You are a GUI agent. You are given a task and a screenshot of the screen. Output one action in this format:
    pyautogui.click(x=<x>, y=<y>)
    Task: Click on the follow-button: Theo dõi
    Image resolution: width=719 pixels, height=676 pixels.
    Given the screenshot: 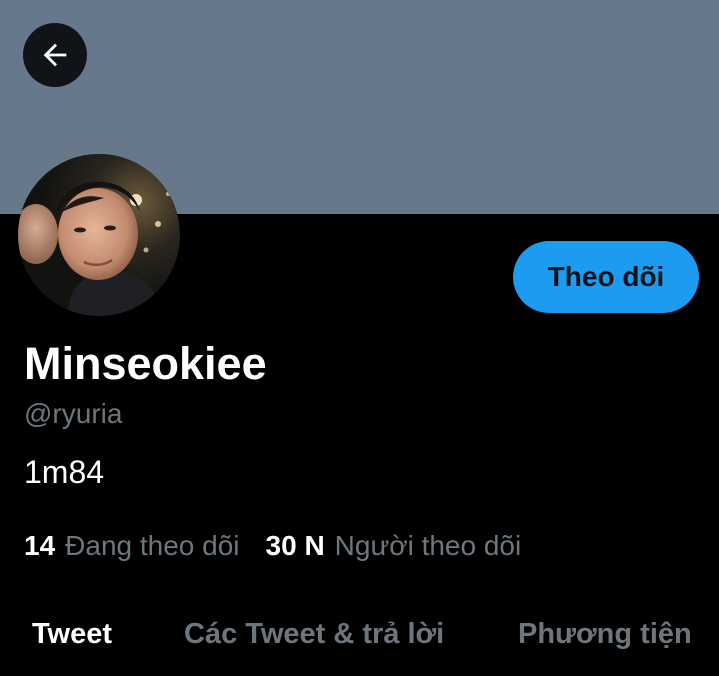 What is the action you would take?
    pyautogui.click(x=606, y=277)
    